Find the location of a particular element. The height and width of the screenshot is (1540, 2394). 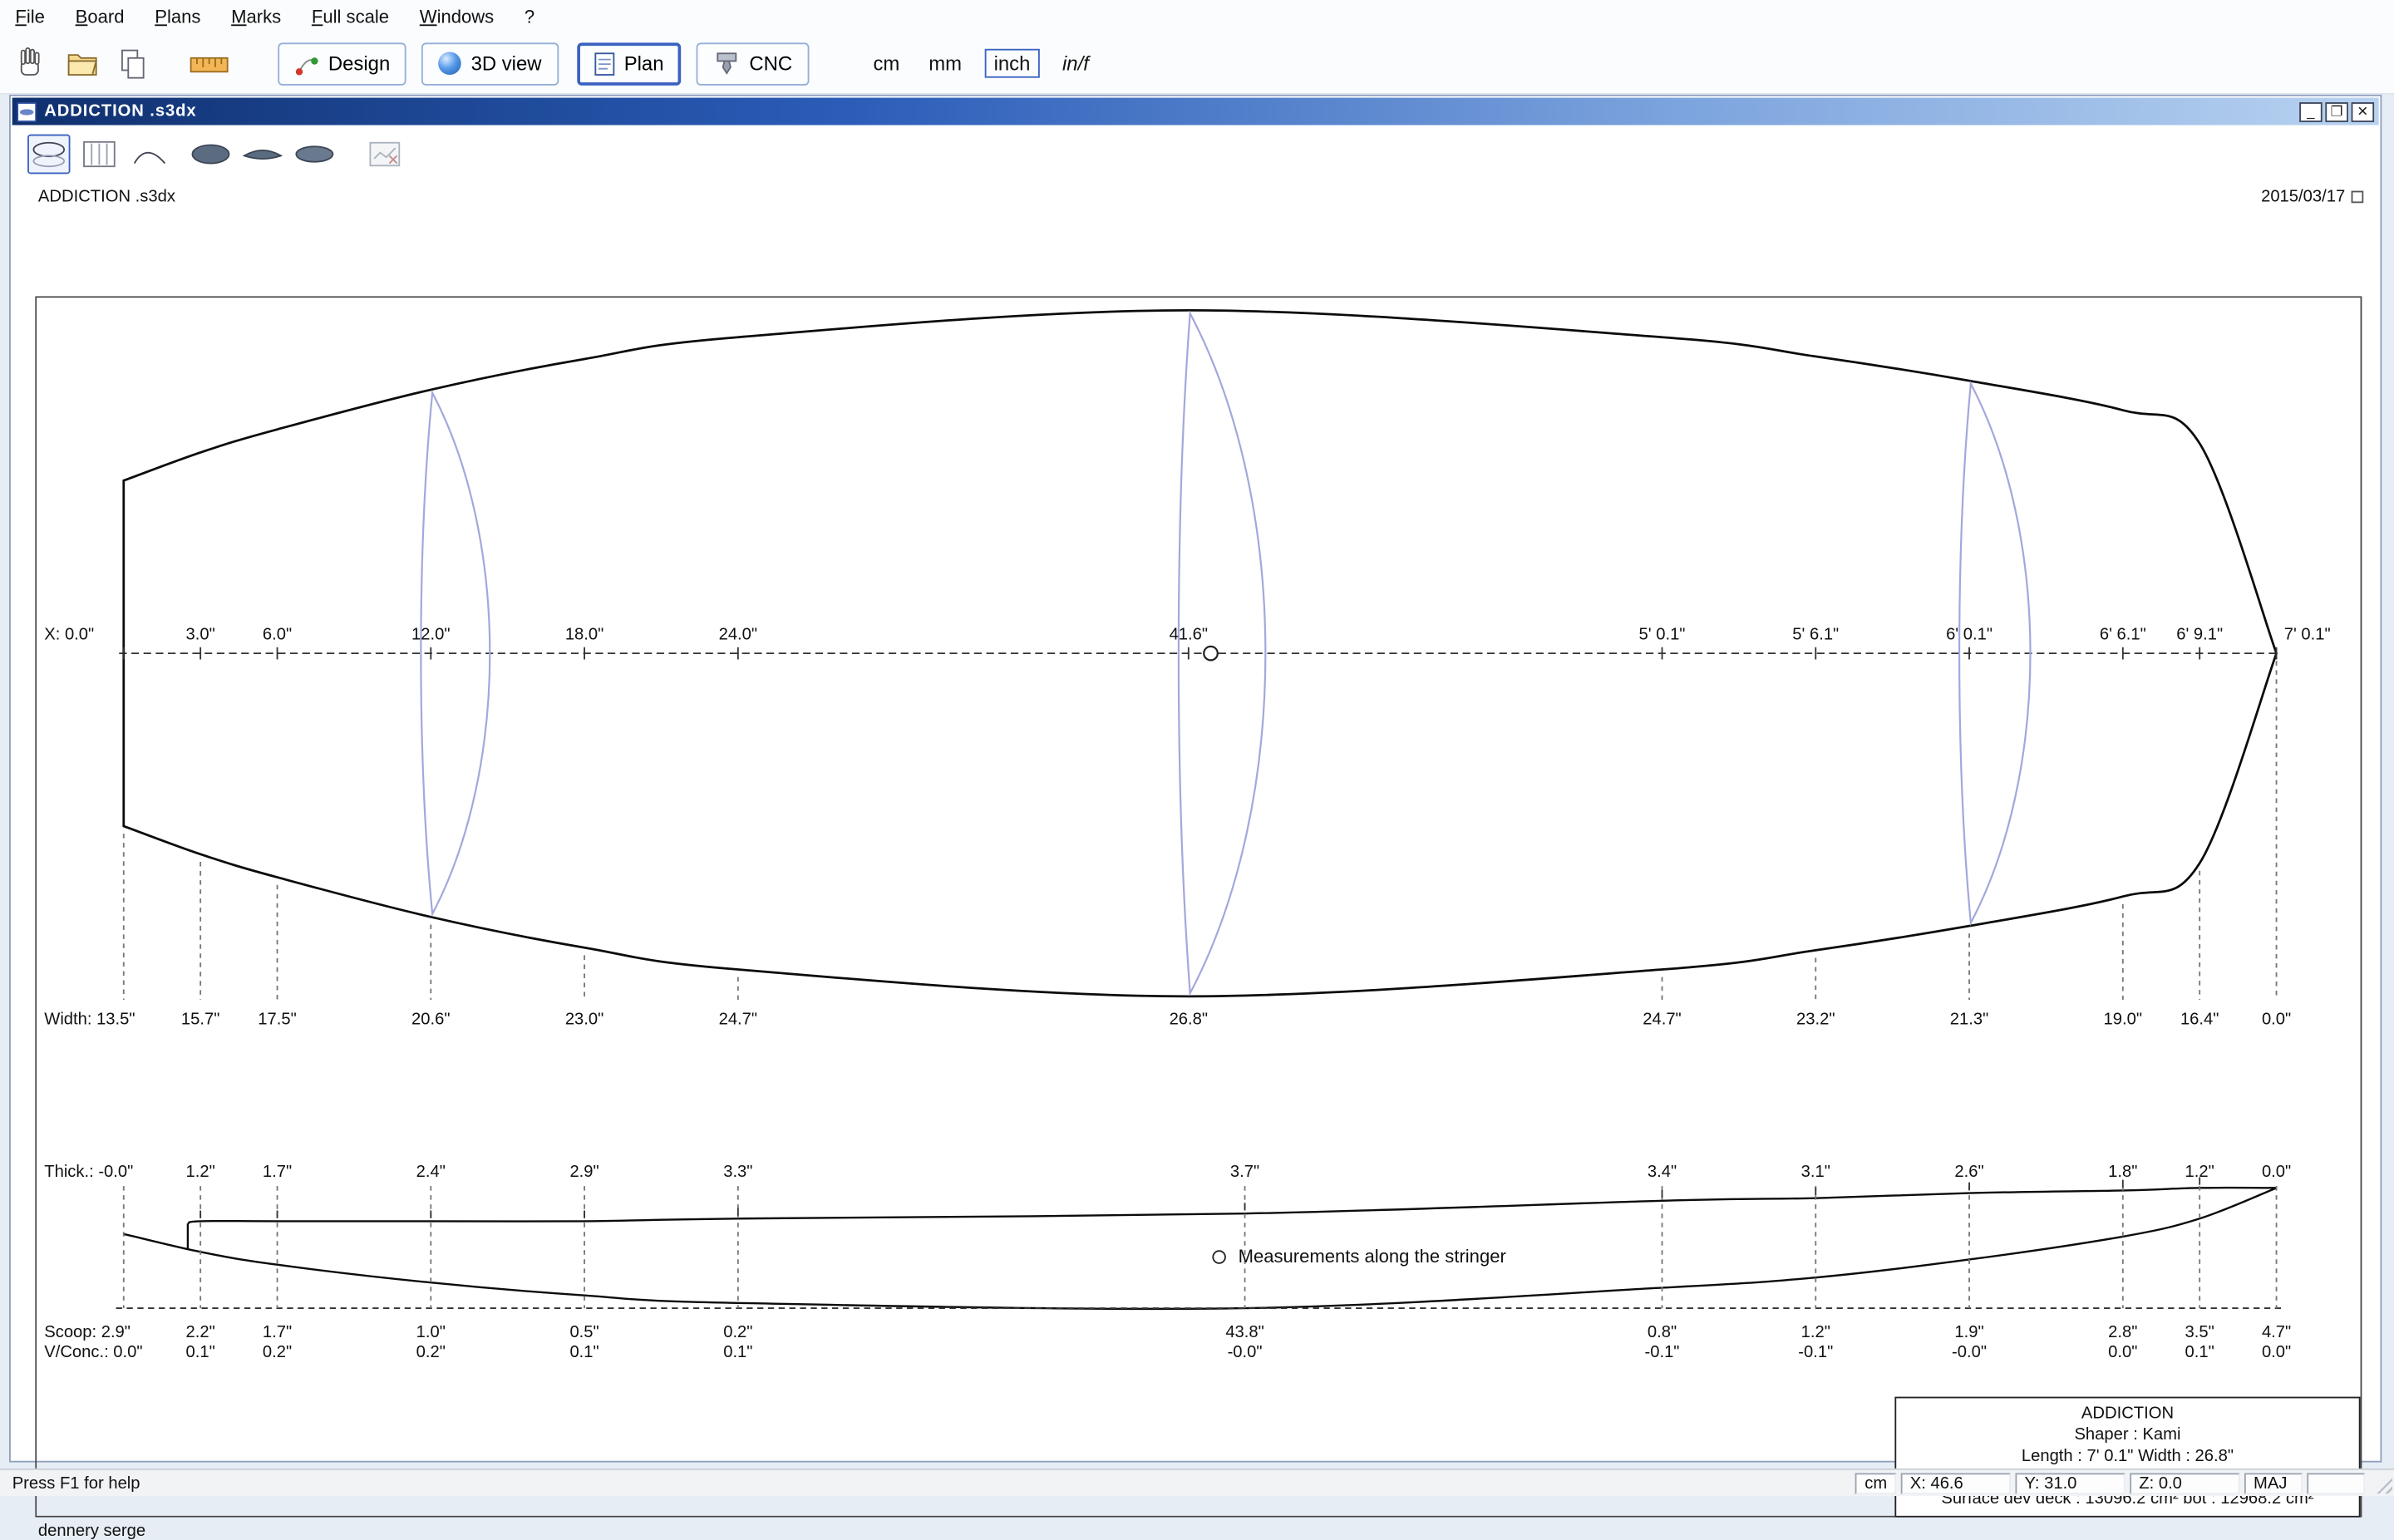

board-side-view-icon is located at coordinates (262, 155).